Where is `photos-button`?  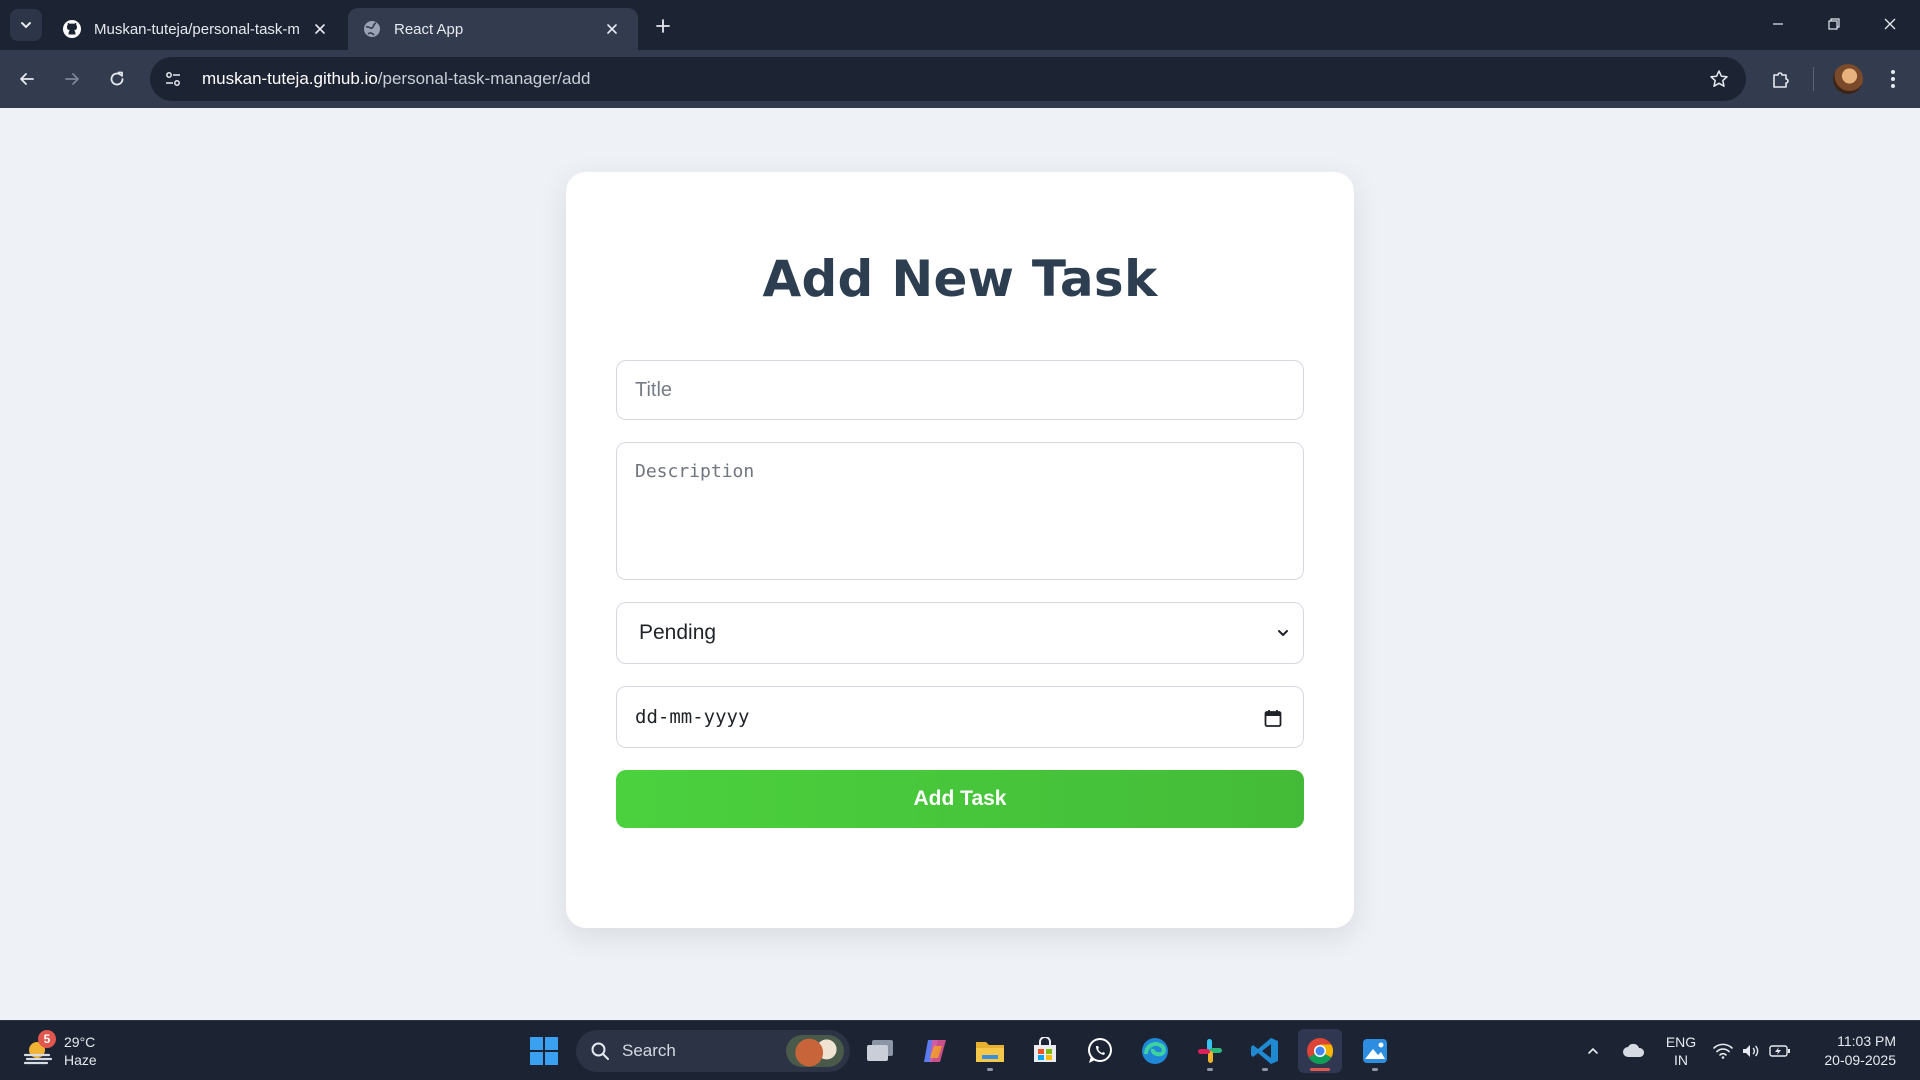
photos-button is located at coordinates (1375, 1051).